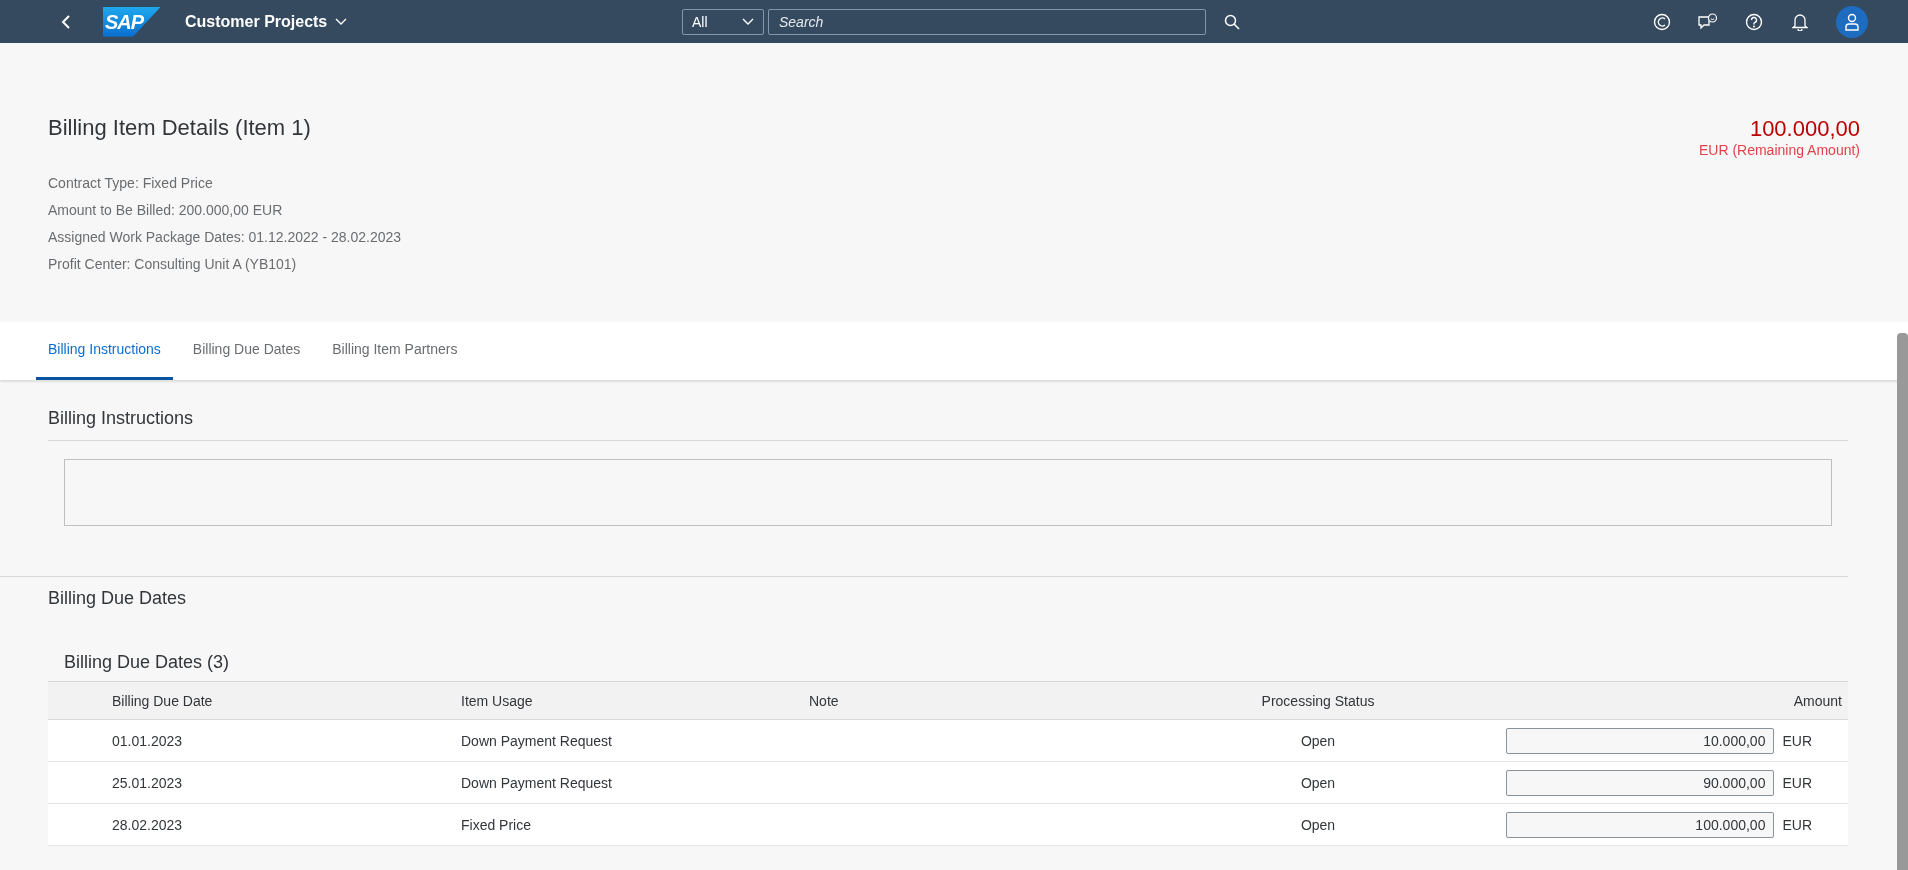 The height and width of the screenshot is (870, 1908). I want to click on header-attribute: Contract Type: Fixed Price, so click(131, 183).